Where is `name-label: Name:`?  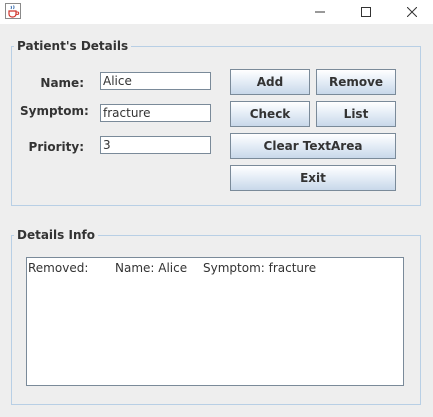
name-label: Name: is located at coordinates (62, 83).